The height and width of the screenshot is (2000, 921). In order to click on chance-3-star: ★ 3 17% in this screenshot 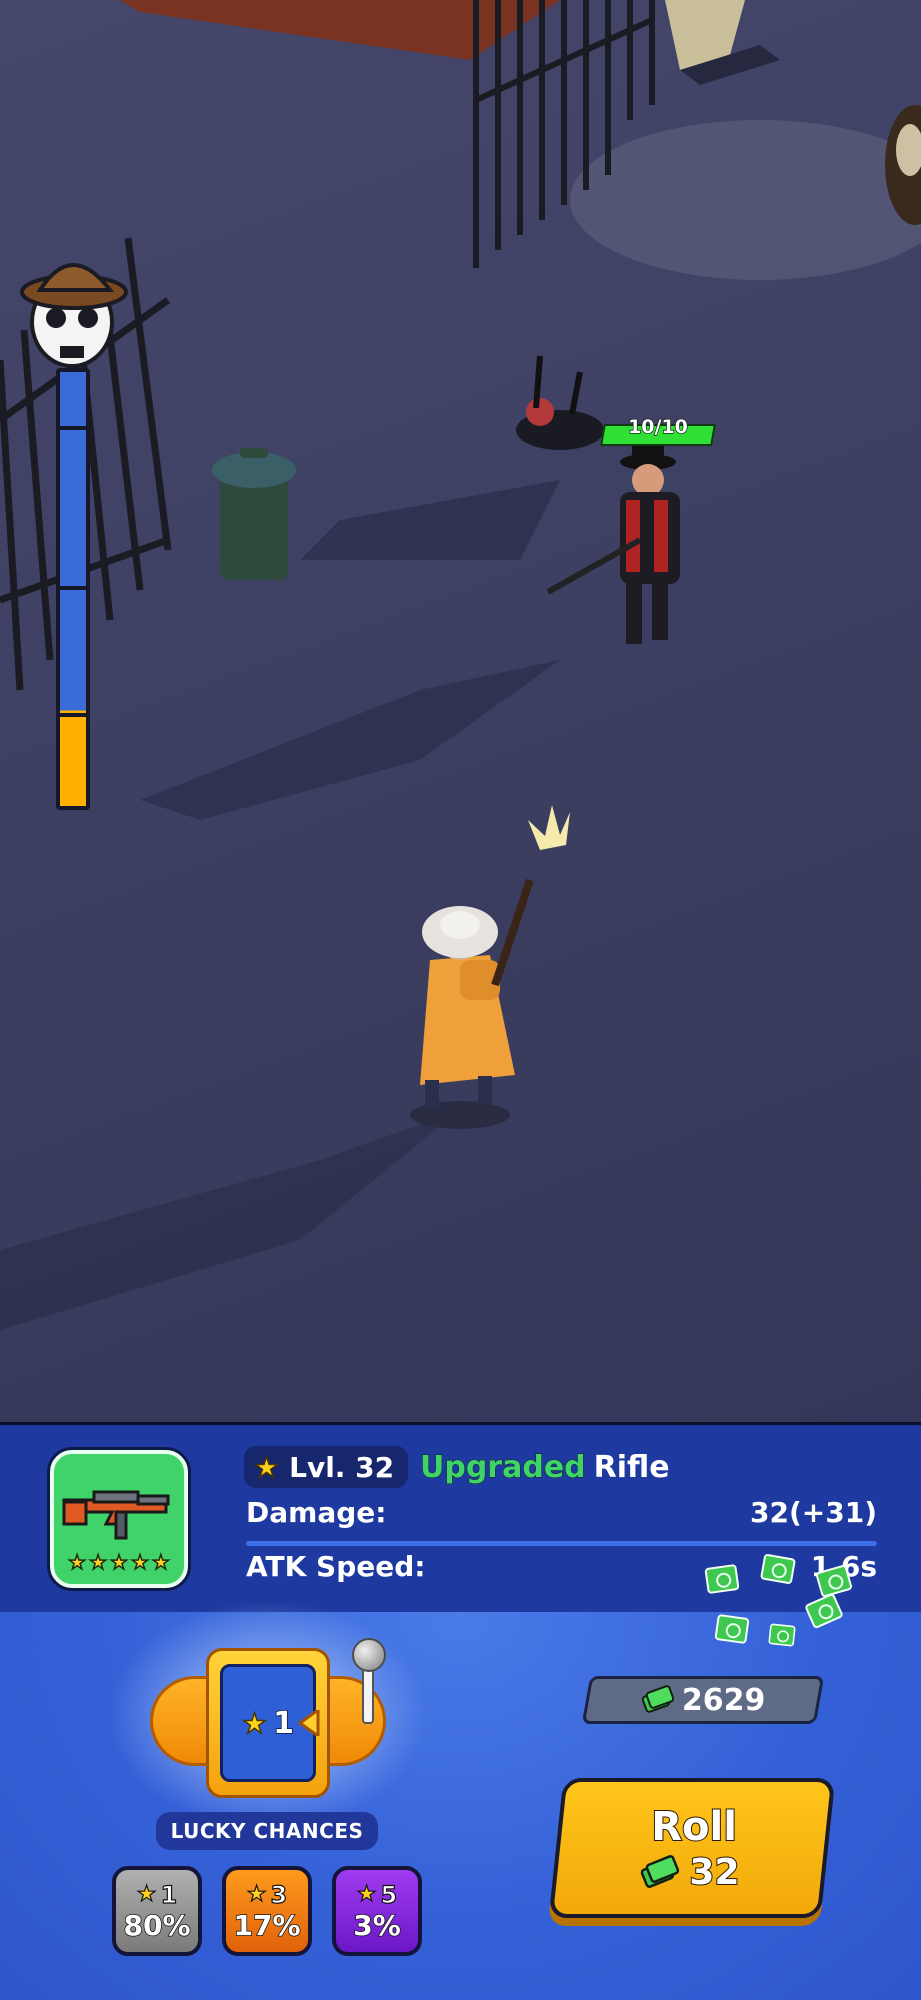, I will do `click(267, 1911)`.